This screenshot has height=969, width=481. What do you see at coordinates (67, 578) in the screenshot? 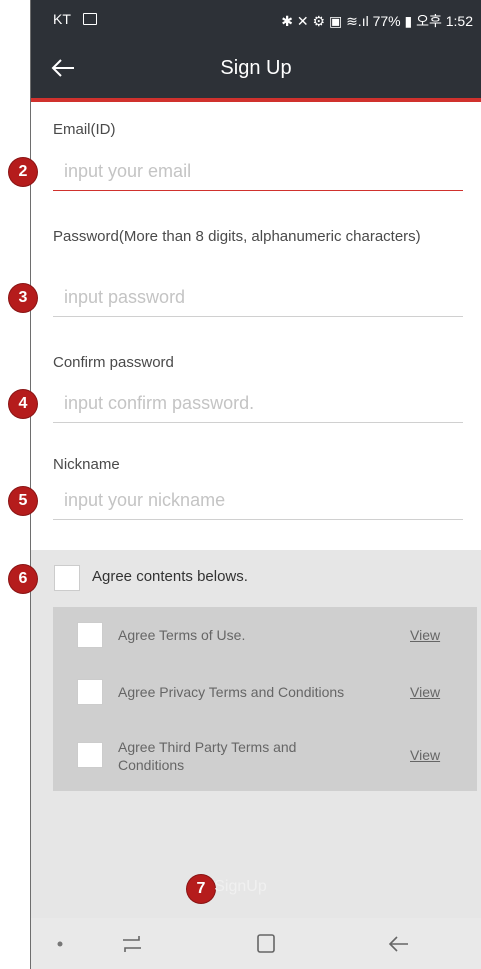
I see `agree-all-checkbox` at bounding box center [67, 578].